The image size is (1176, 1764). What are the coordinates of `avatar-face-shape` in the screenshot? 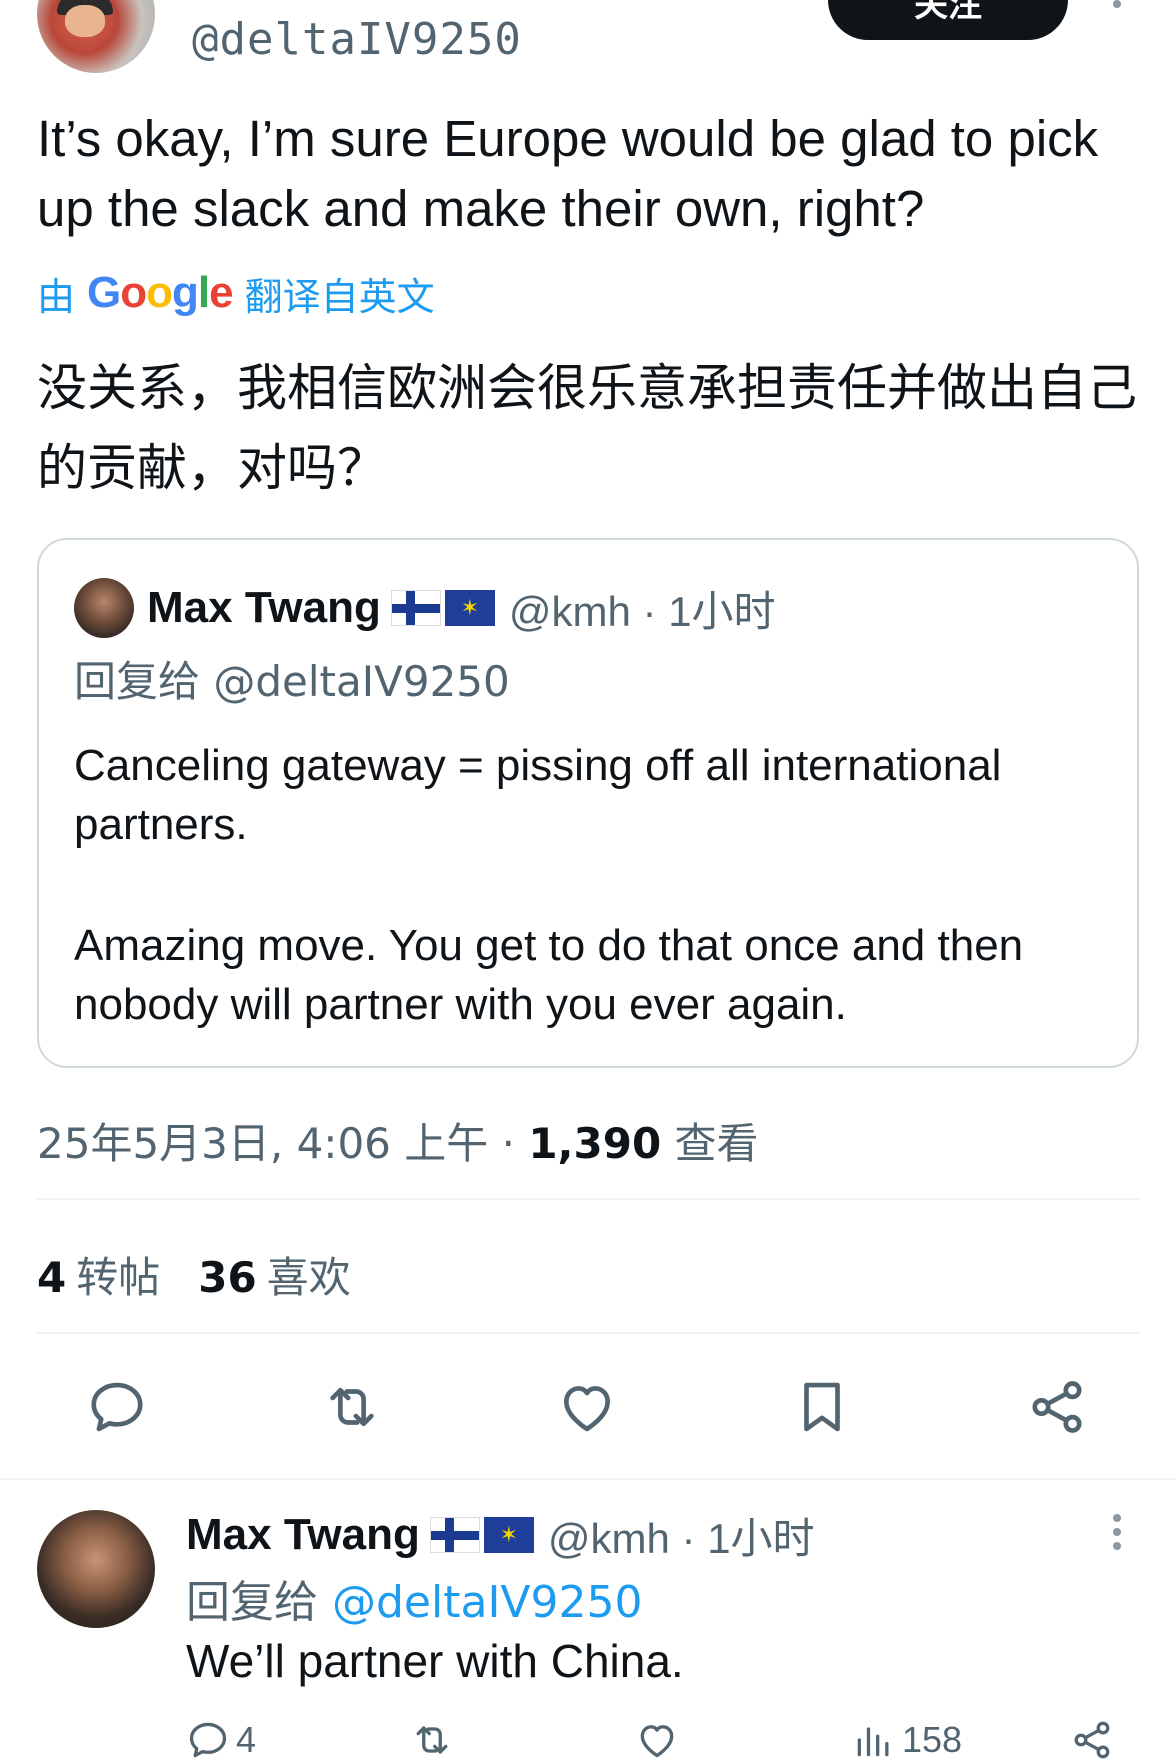 It's located at (85, 21).